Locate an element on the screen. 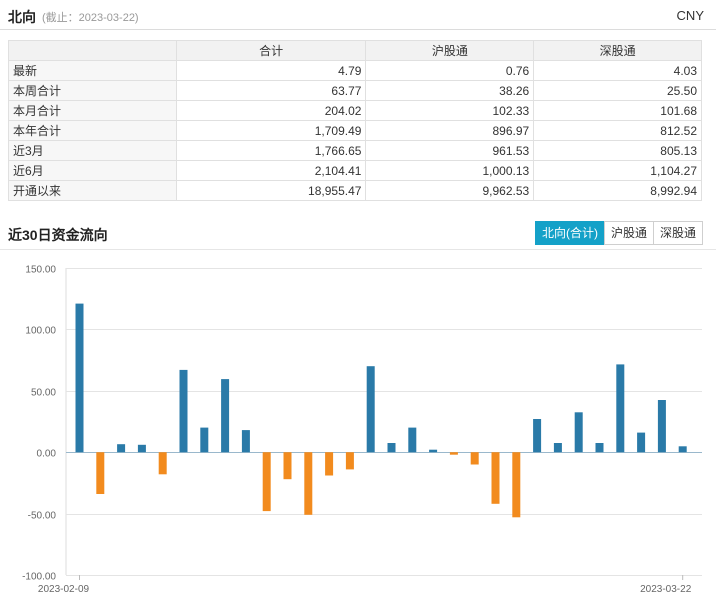 The height and width of the screenshot is (600, 716). row-label: 近6月 is located at coordinates (92, 170).